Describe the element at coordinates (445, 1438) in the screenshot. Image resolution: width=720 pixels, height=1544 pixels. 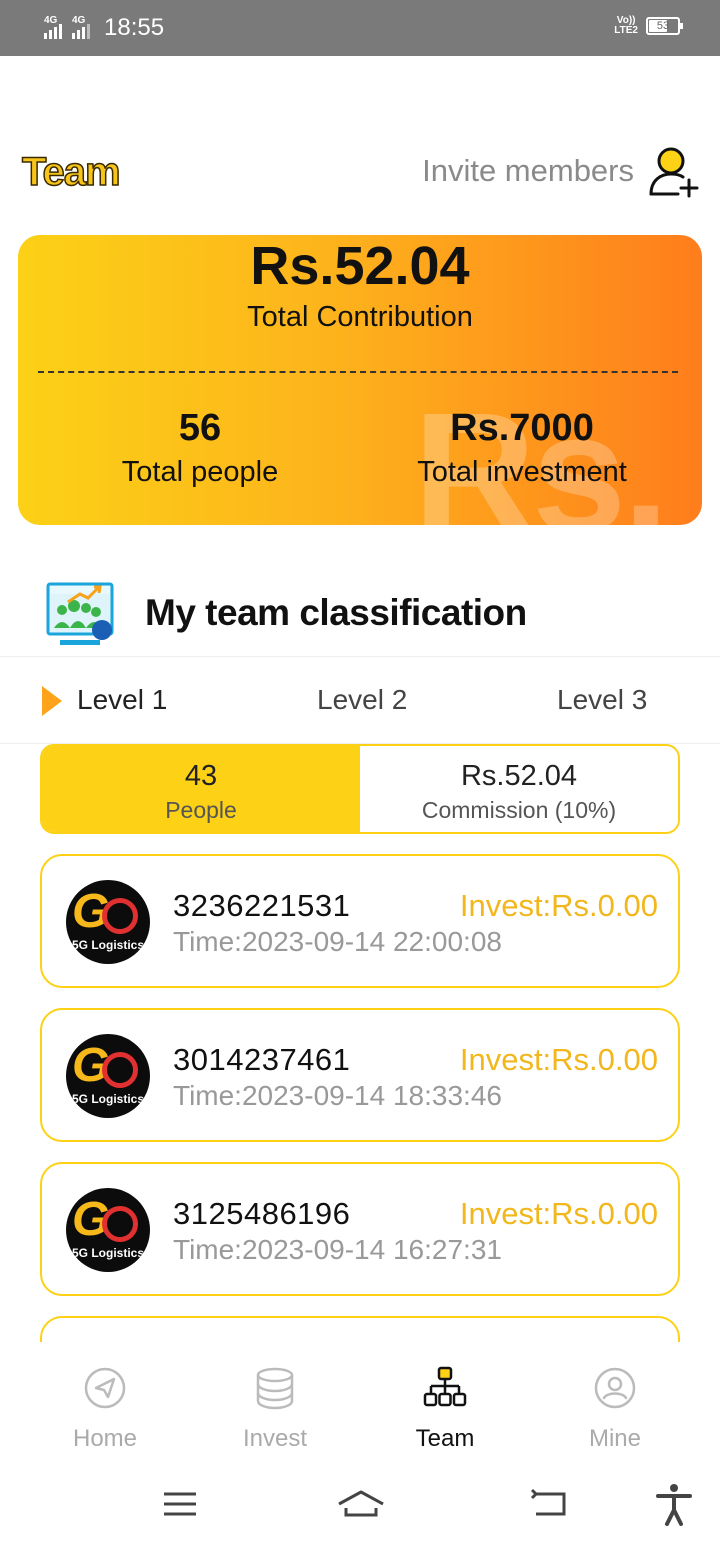
I see `nav-team-label: Team` at that location.